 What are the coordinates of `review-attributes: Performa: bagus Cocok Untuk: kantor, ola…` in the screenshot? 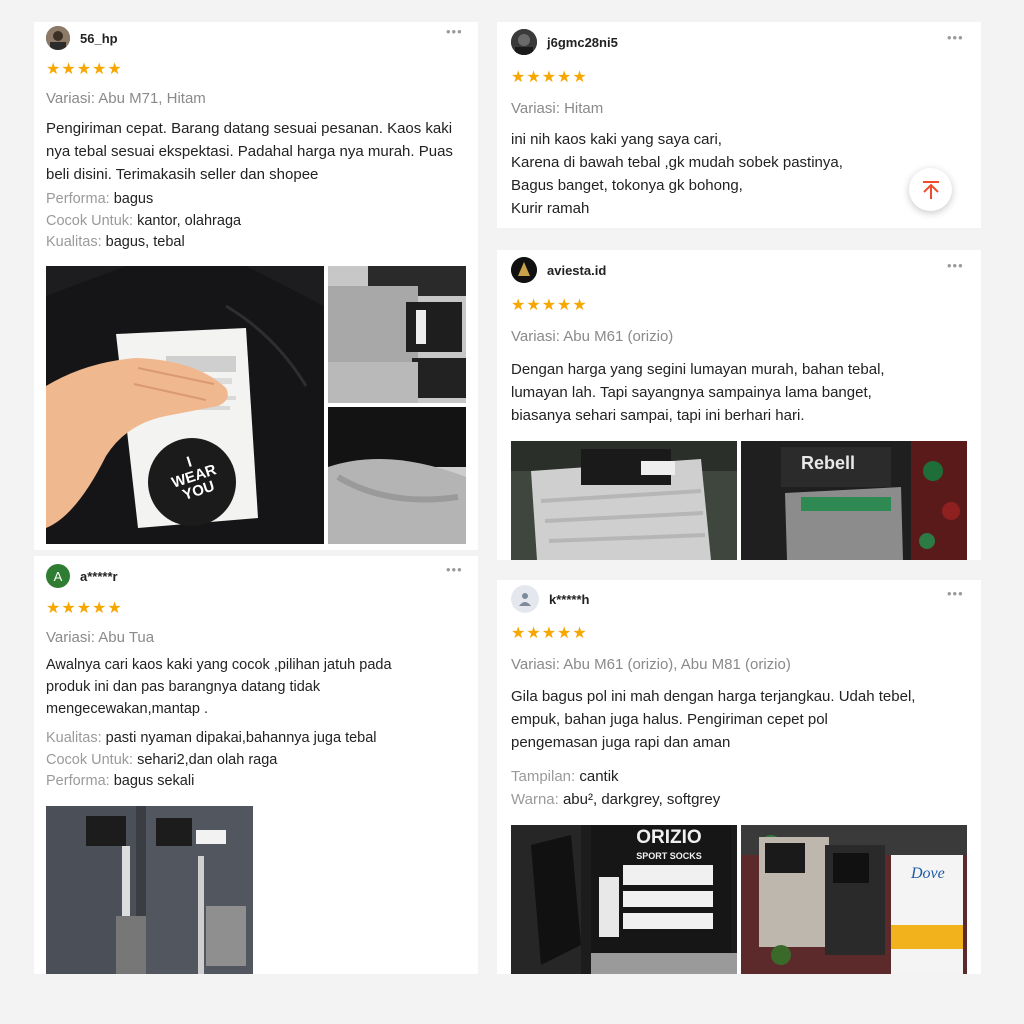 It's located at (143, 221).